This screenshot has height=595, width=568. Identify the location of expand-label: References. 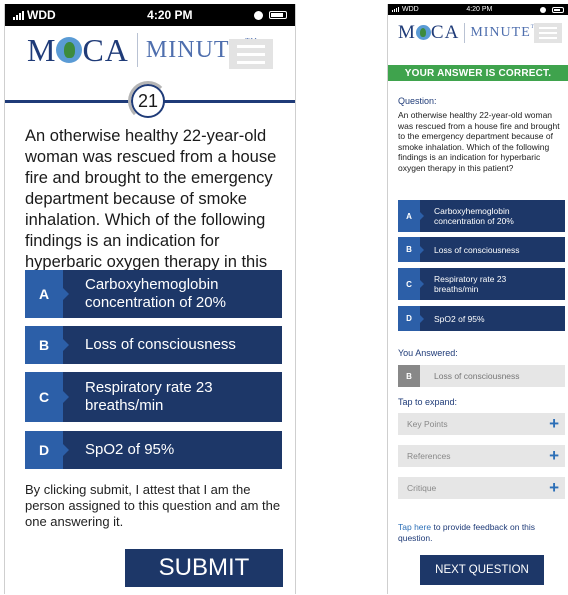
(429, 456).